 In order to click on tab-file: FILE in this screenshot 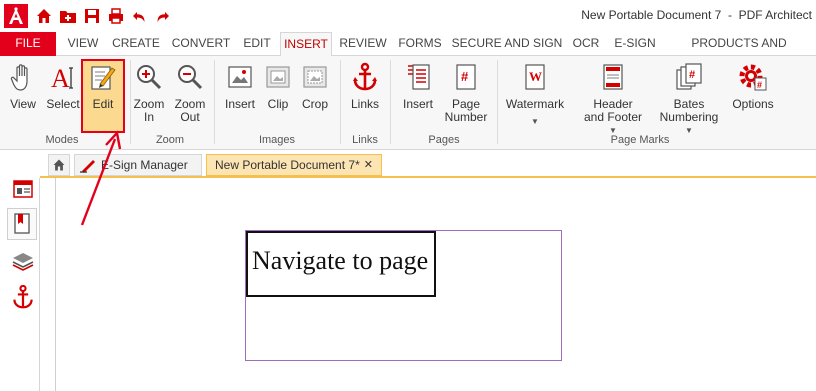, I will do `click(28, 44)`.